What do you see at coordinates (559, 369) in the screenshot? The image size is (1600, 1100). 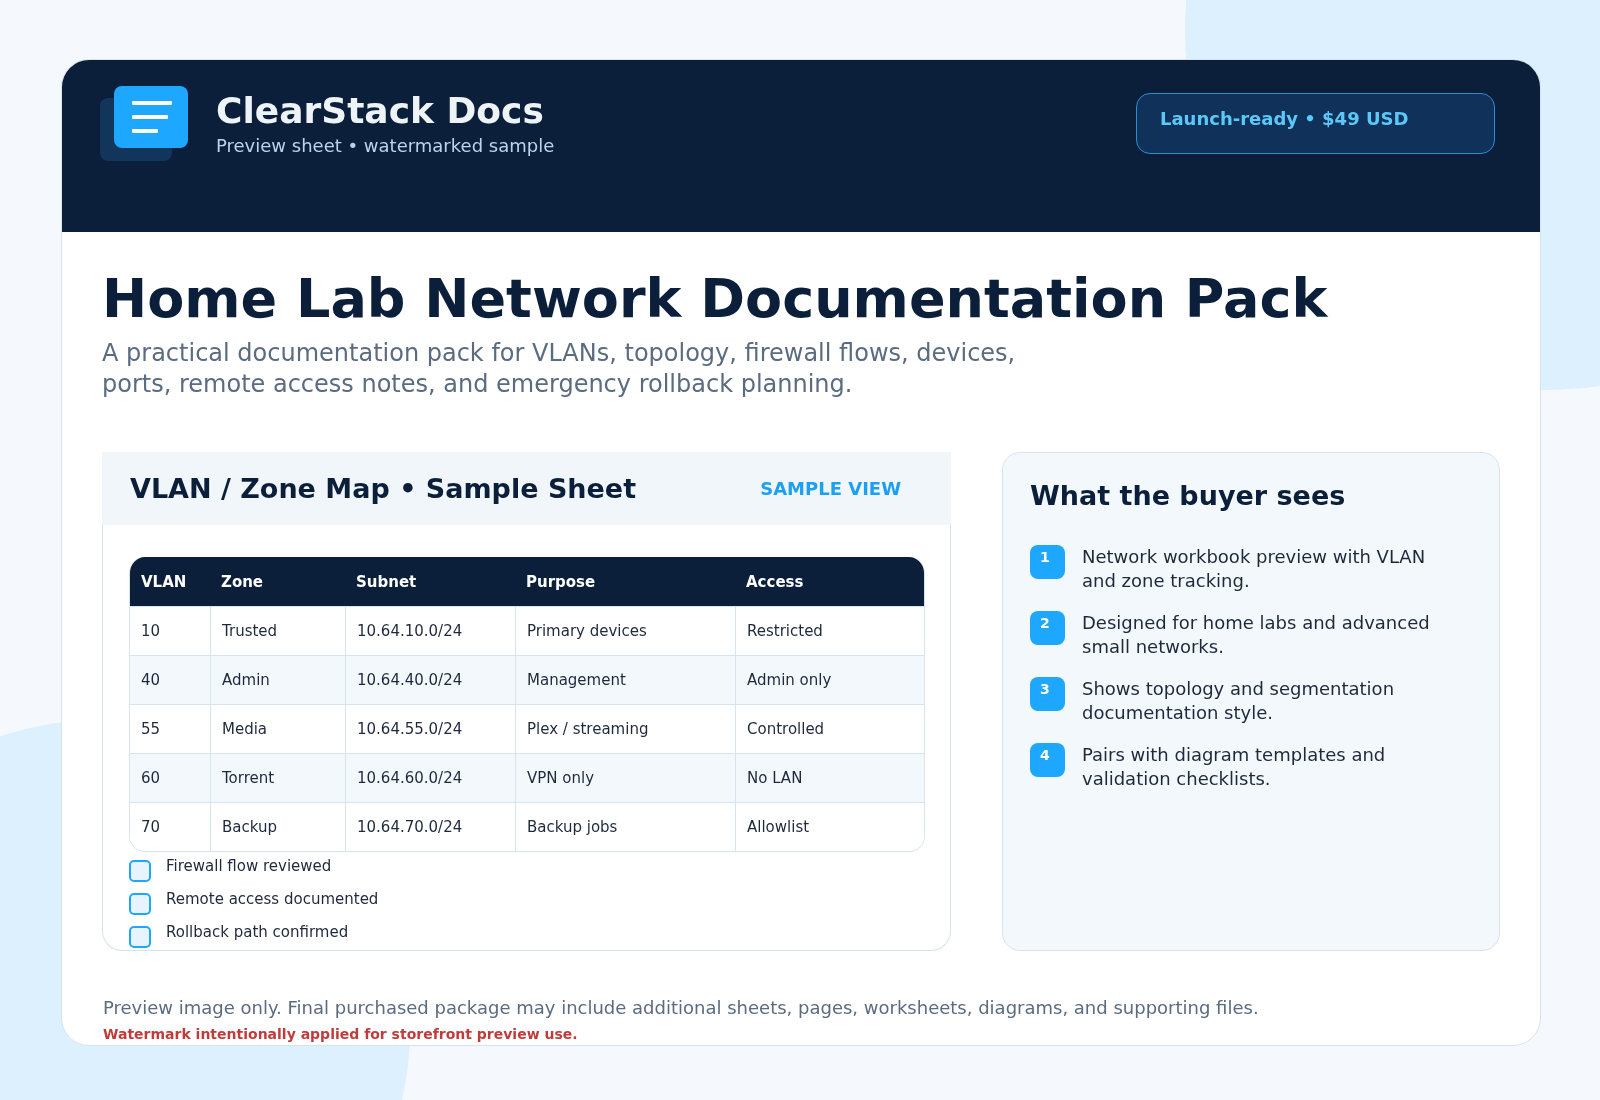 I see `page-subtitle: A practical documentation pack for VLANs, topology, firewall flows, devices, ports, remote access notes, and emergency rollback planning.` at bounding box center [559, 369].